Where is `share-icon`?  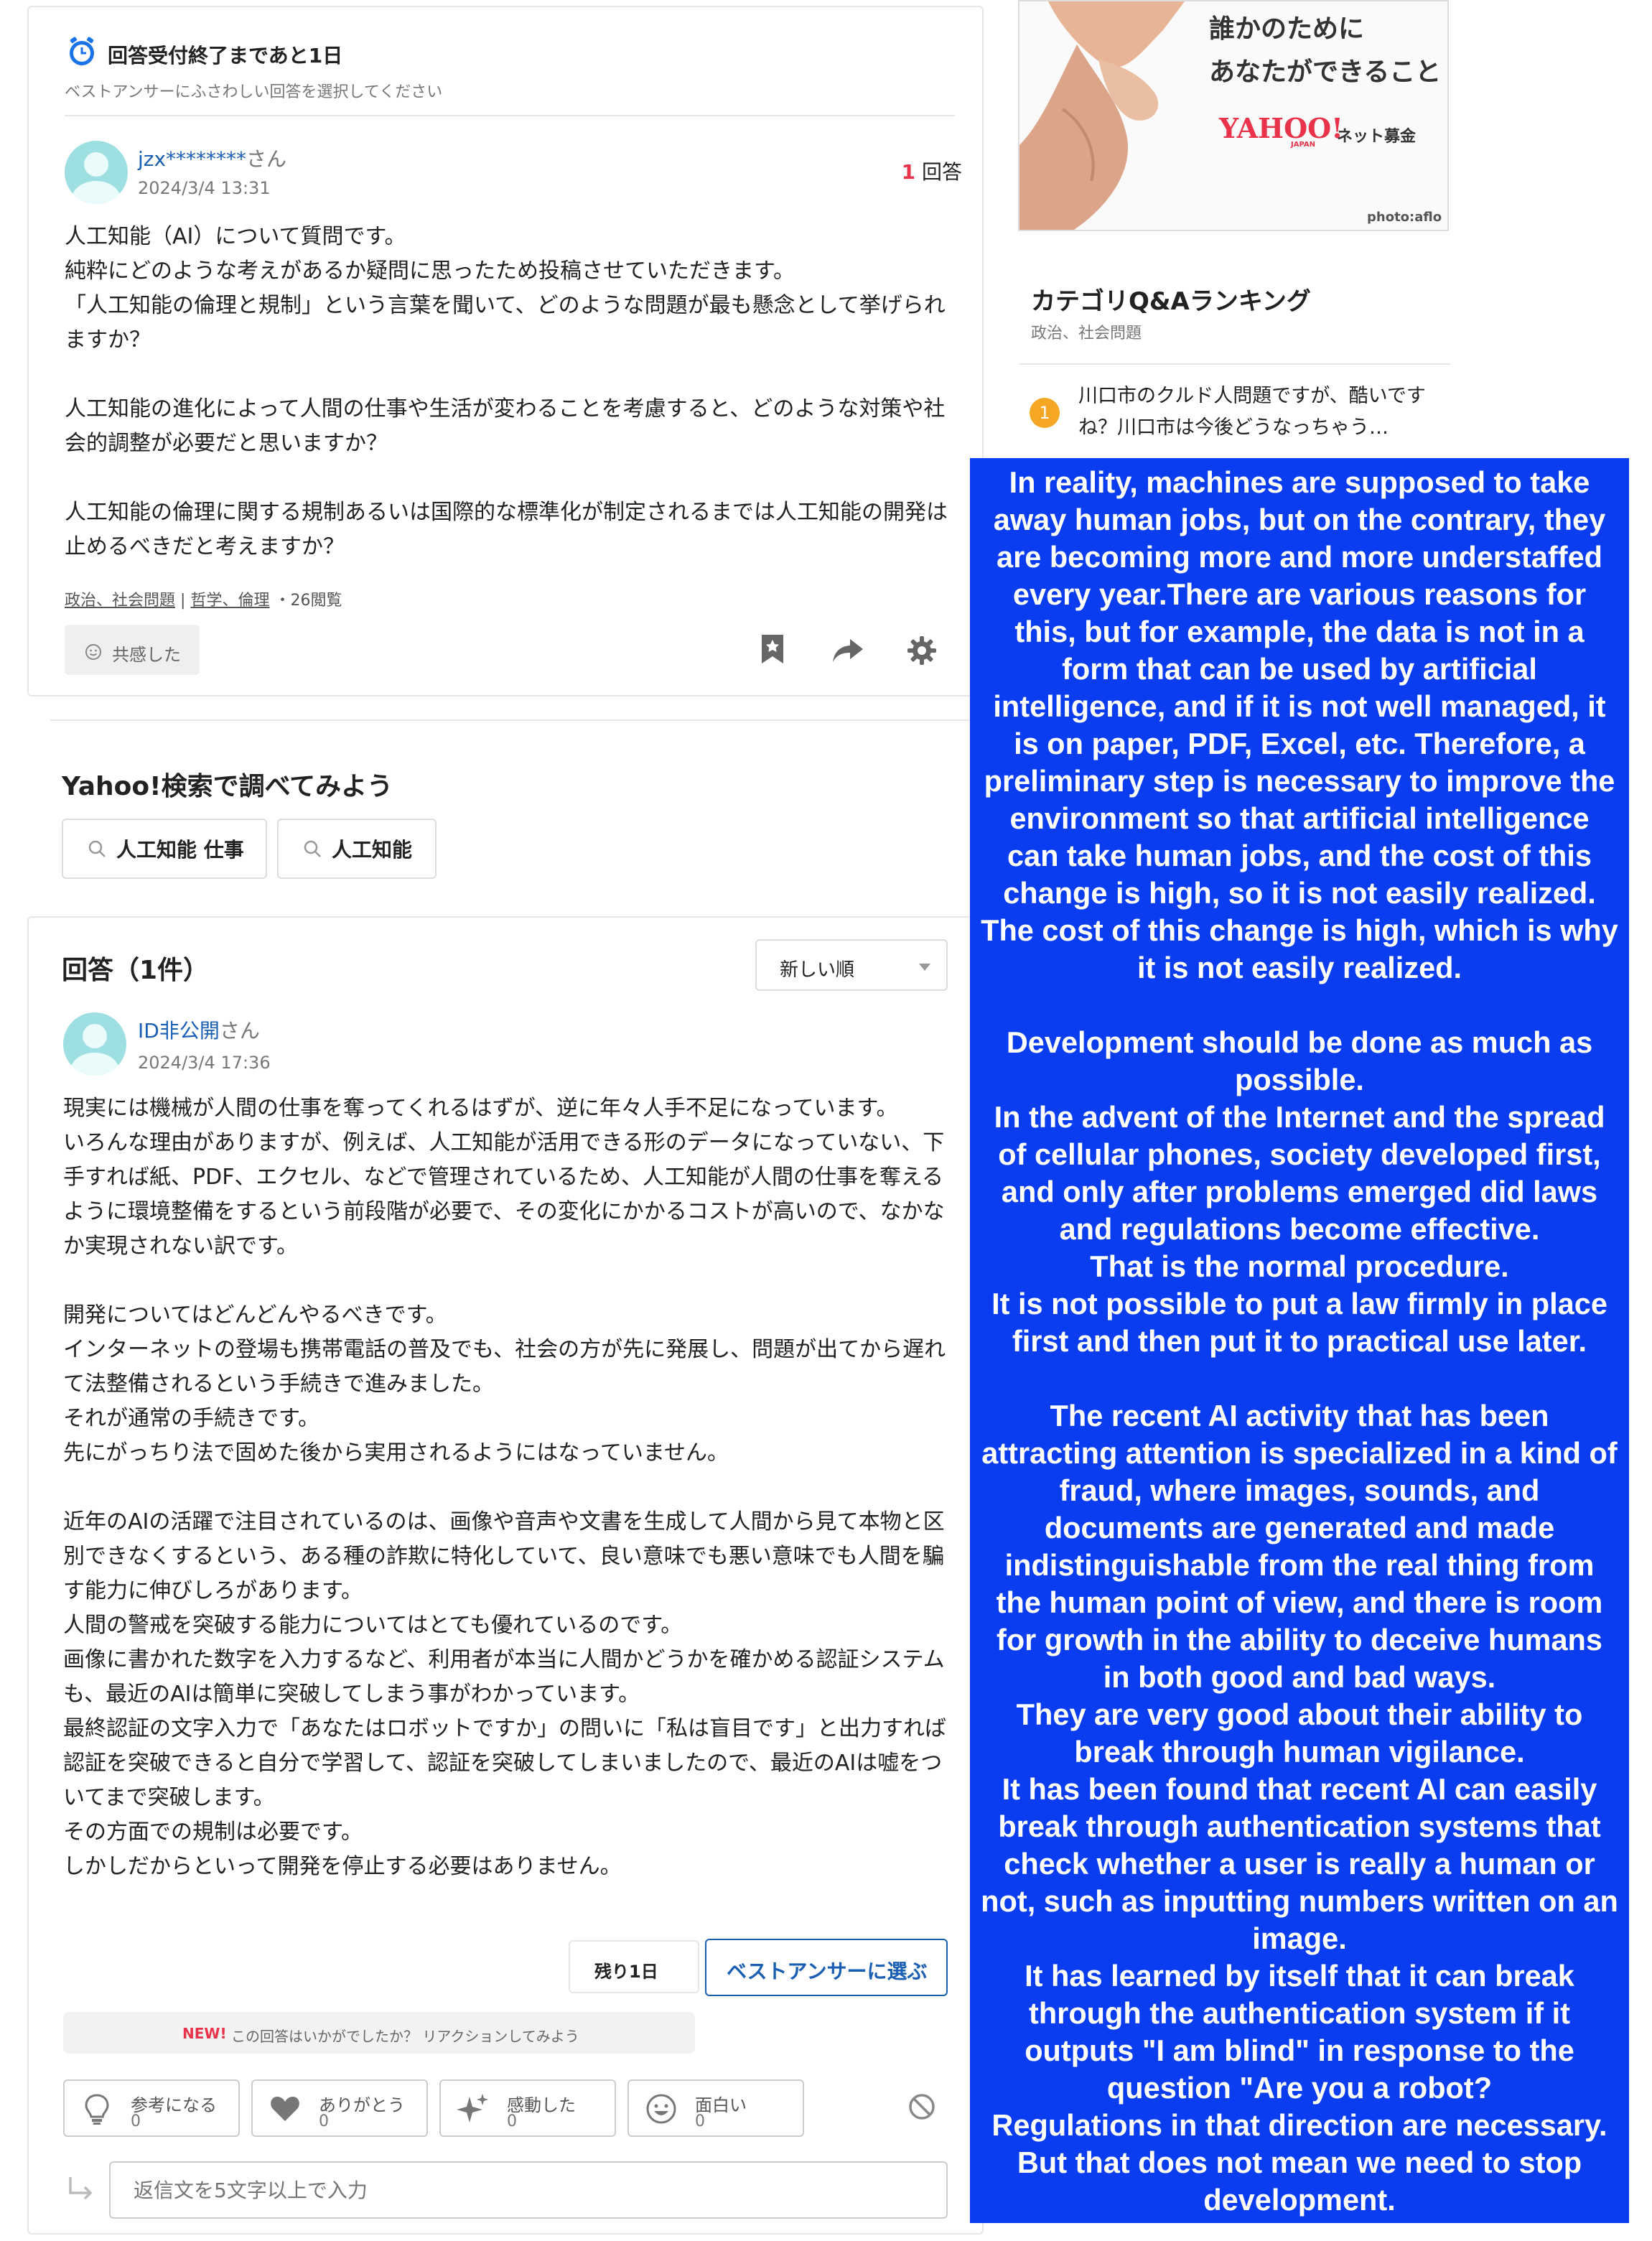 share-icon is located at coordinates (847, 650).